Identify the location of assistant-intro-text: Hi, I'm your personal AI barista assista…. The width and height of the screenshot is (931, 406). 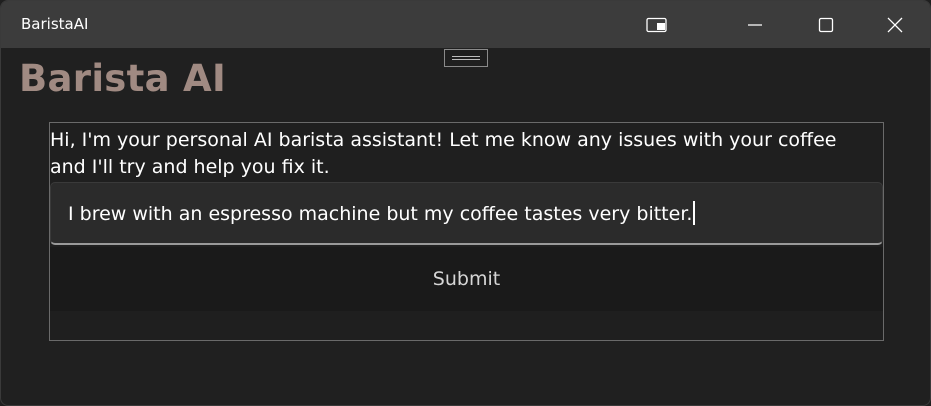
(443, 153).